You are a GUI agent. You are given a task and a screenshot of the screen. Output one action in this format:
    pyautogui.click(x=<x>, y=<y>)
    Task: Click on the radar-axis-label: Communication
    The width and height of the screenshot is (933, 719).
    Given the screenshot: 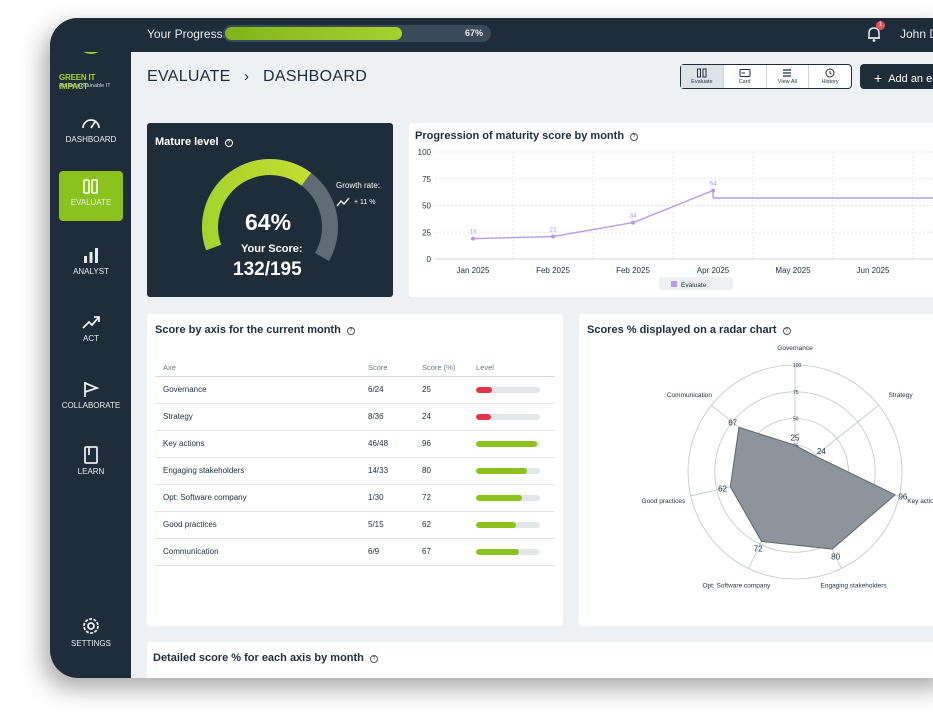 What is the action you would take?
    pyautogui.click(x=690, y=395)
    